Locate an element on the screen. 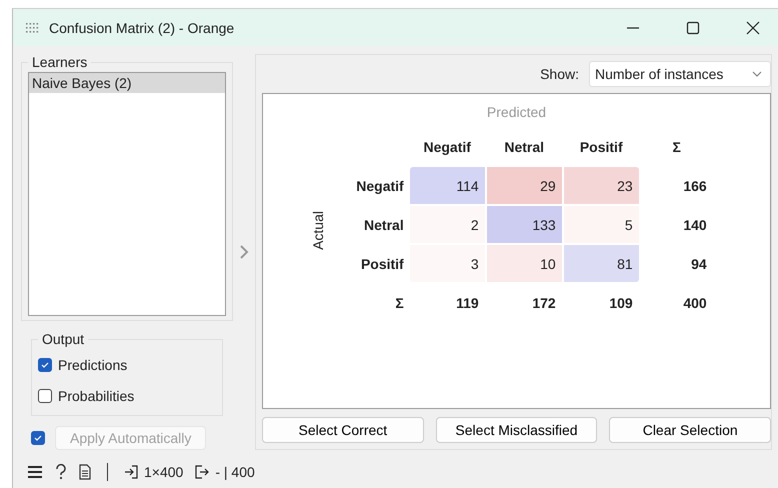  group-title: Learners is located at coordinates (59, 62).